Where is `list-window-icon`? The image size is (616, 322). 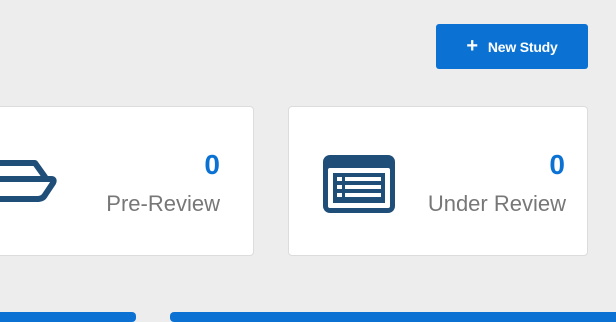
list-window-icon is located at coordinates (359, 186).